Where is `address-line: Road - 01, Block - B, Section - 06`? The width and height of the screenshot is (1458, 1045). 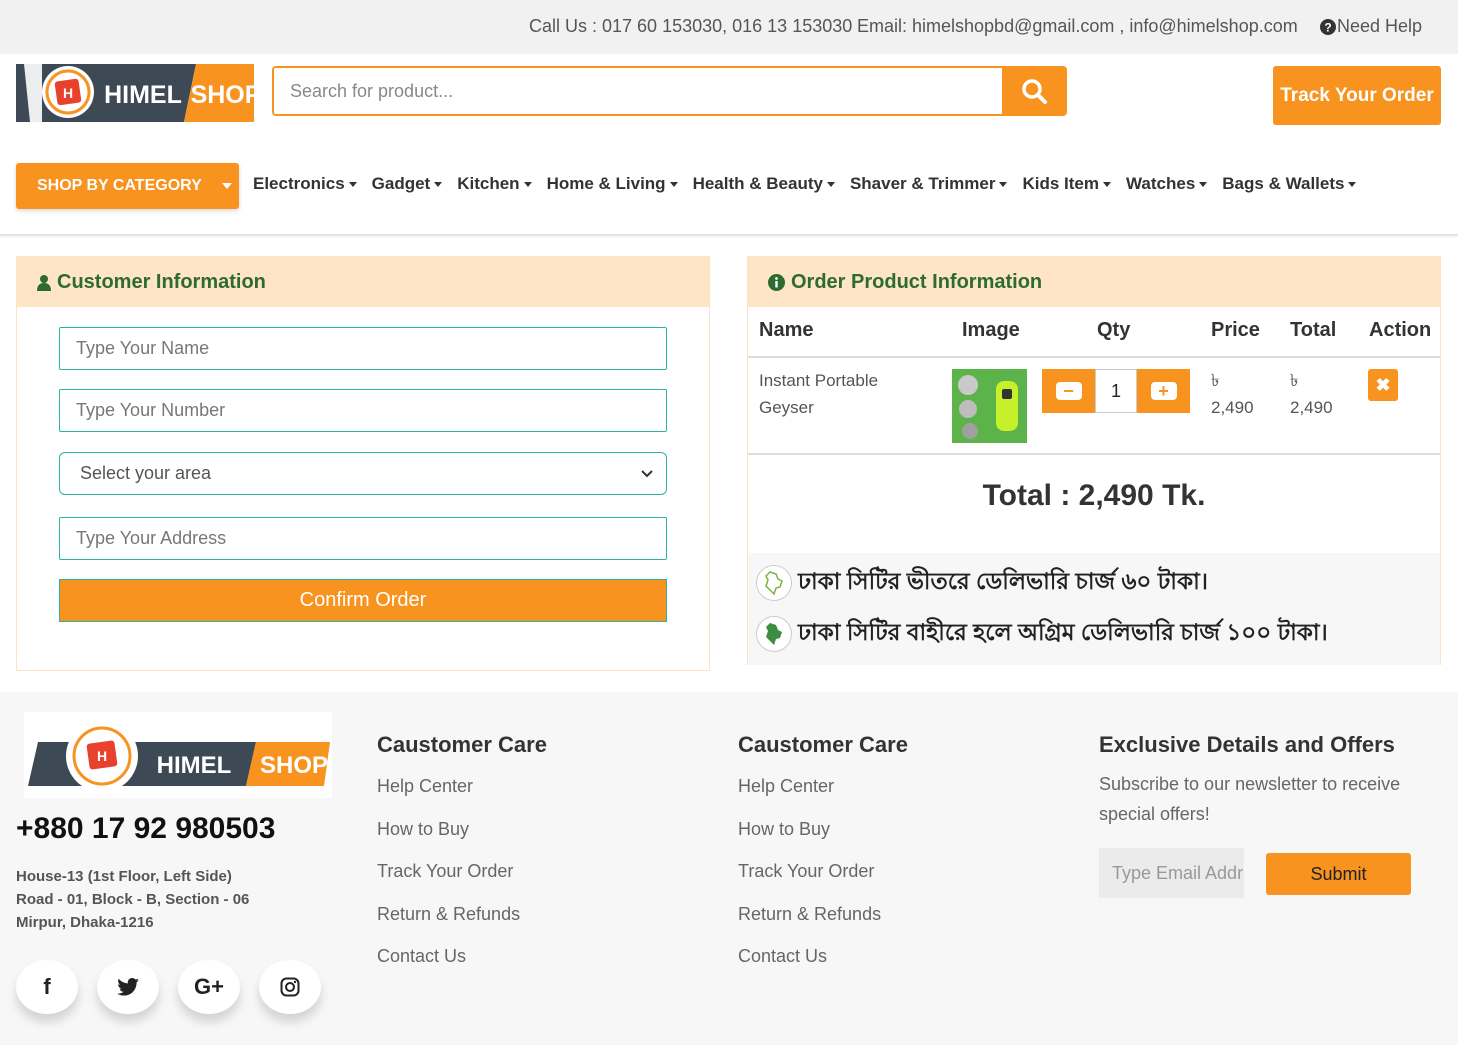
address-line: Road - 01, Block - B, Section - 06 is located at coordinates (133, 899).